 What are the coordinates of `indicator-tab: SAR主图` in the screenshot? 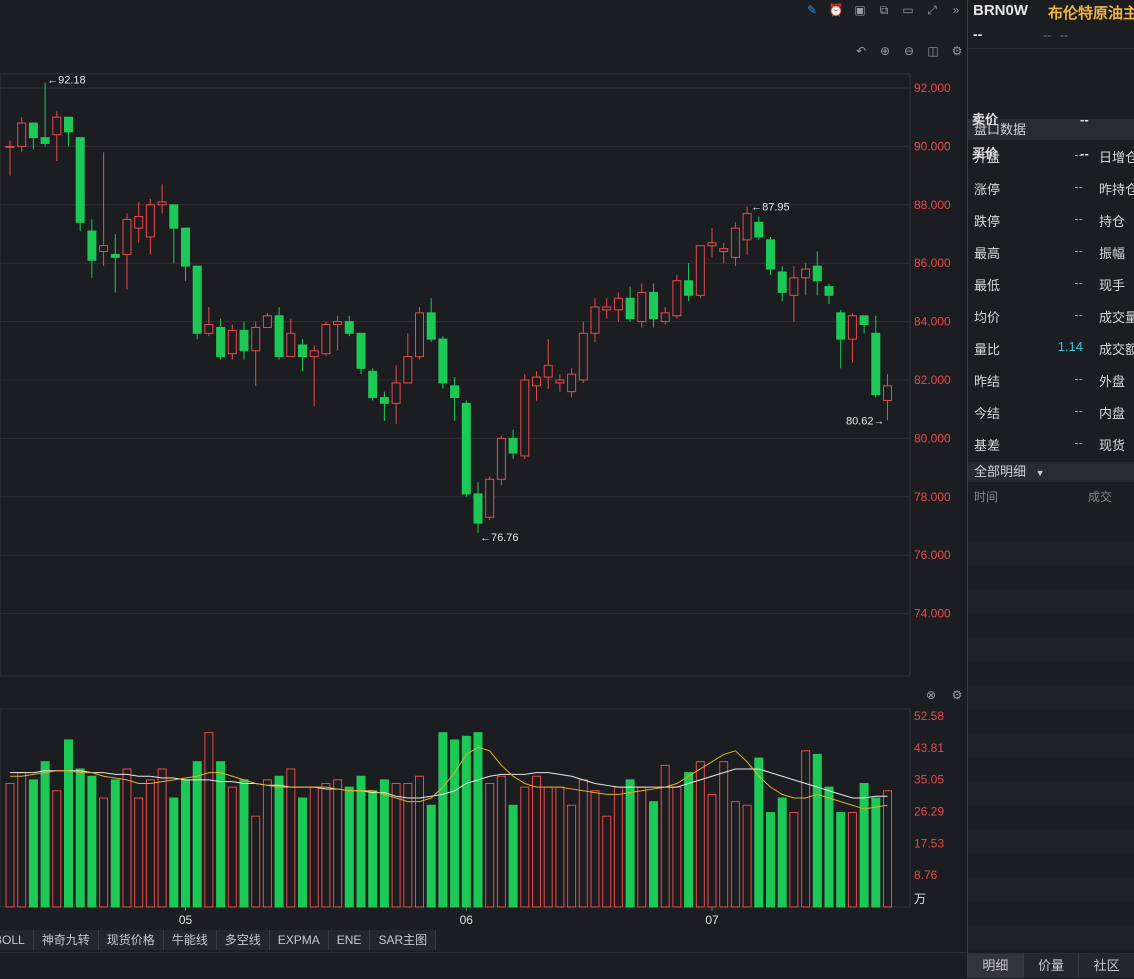 It's located at (403, 940).